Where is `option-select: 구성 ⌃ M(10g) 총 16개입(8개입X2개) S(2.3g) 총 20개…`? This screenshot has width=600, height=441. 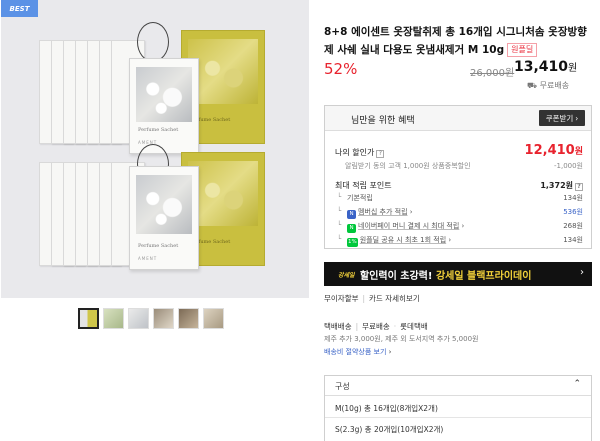
option-select: 구성 ⌃ M(10g) 총 16개입(8개입X2개) S(2.3g) 총 20개… is located at coordinates (458, 408).